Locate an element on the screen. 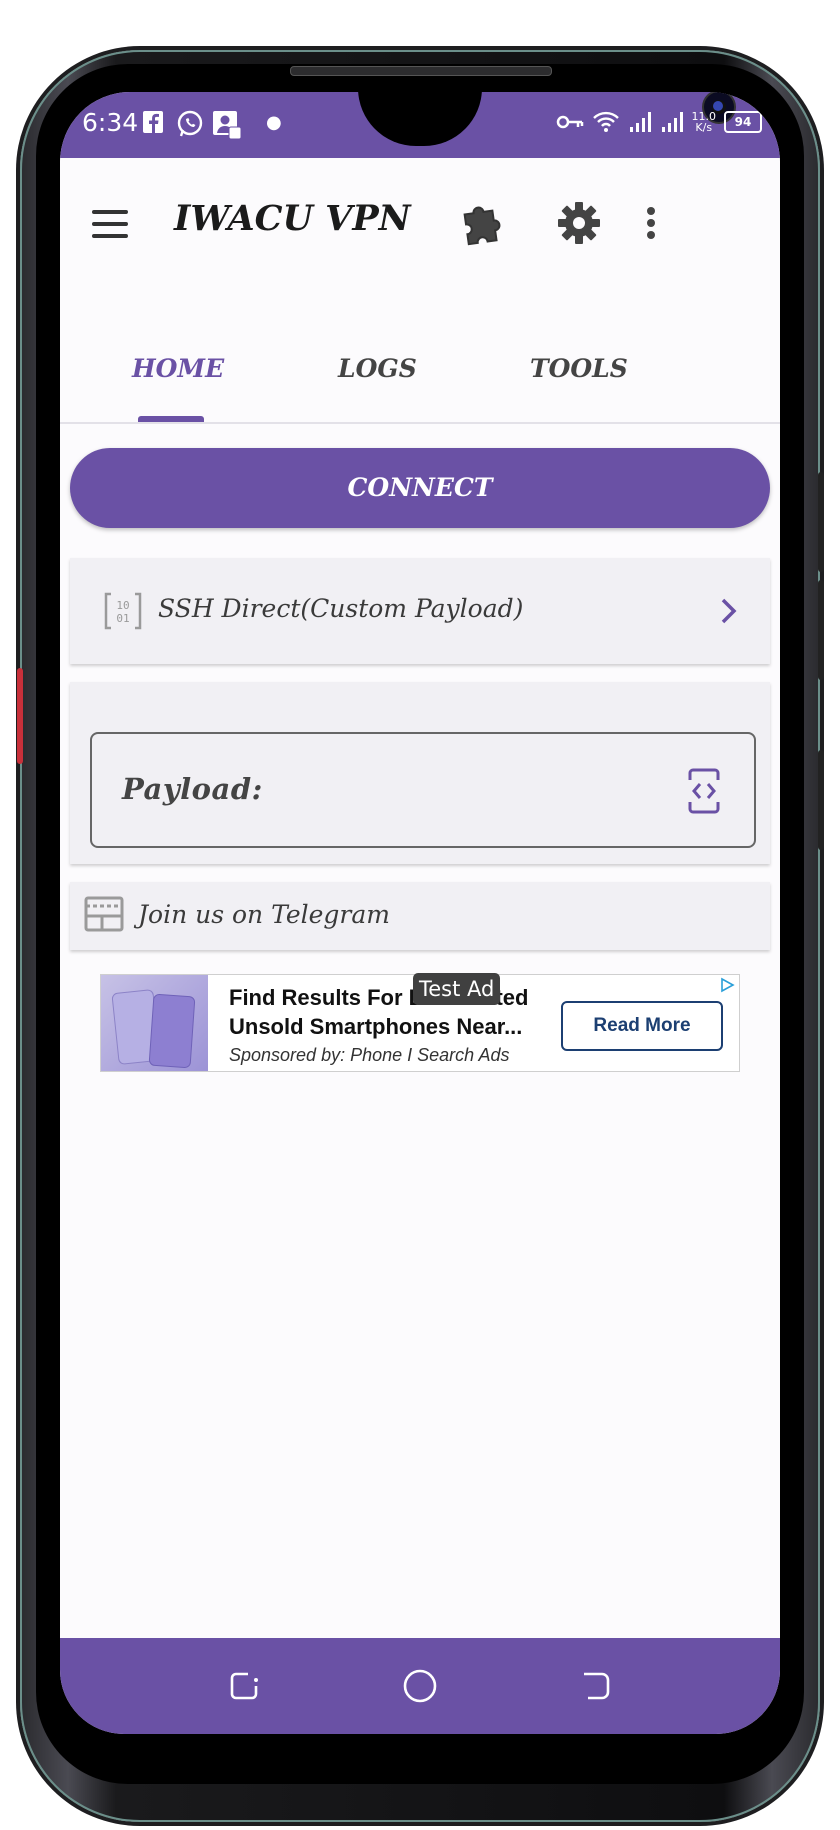  ad-sponsor: Sponsored by: Phone I Search Ads is located at coordinates (369, 1055).